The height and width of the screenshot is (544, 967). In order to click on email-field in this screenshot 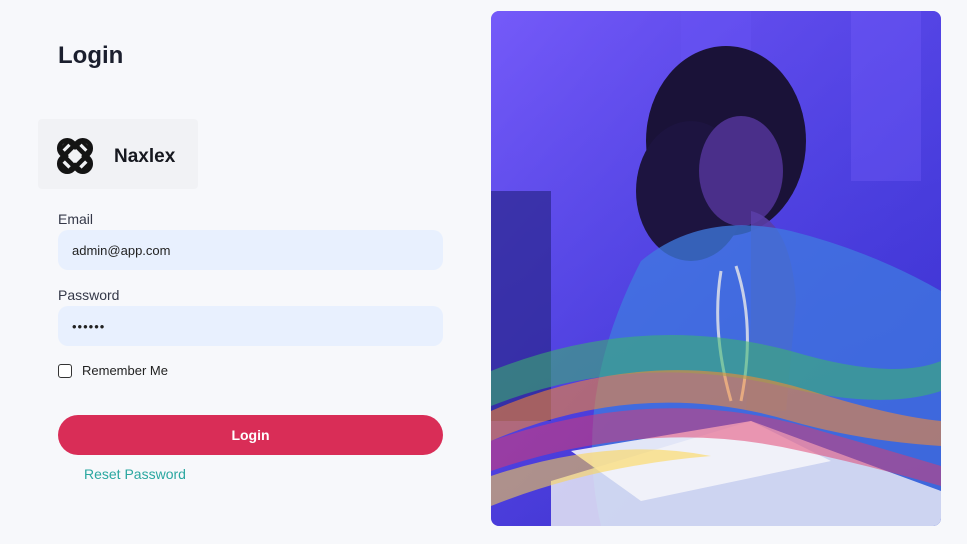, I will do `click(250, 250)`.